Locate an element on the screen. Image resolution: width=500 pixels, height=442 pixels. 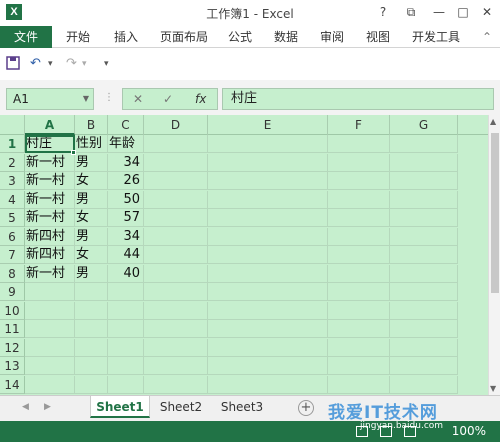
minimize-button: — is located at coordinates (439, 12).